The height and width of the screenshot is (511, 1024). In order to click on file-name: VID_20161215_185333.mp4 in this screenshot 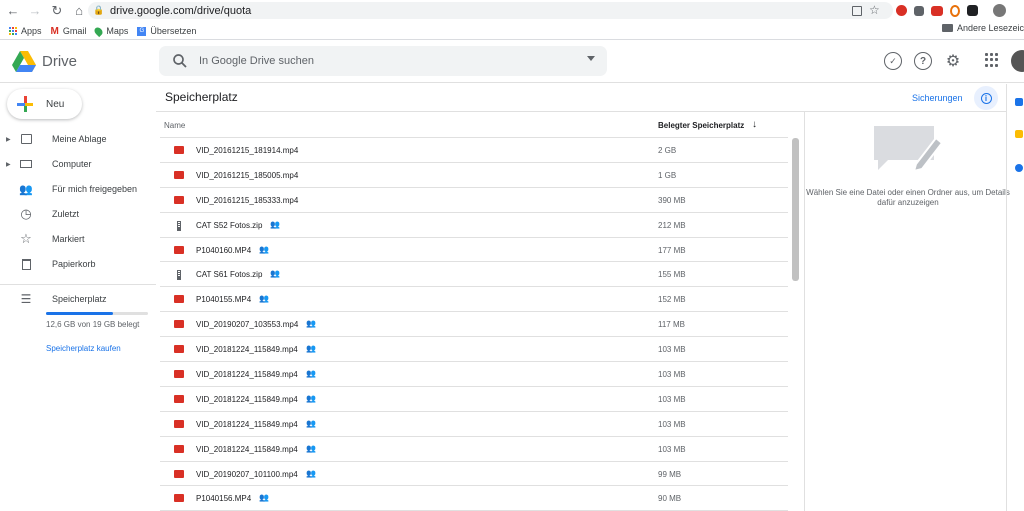, I will do `click(247, 200)`.